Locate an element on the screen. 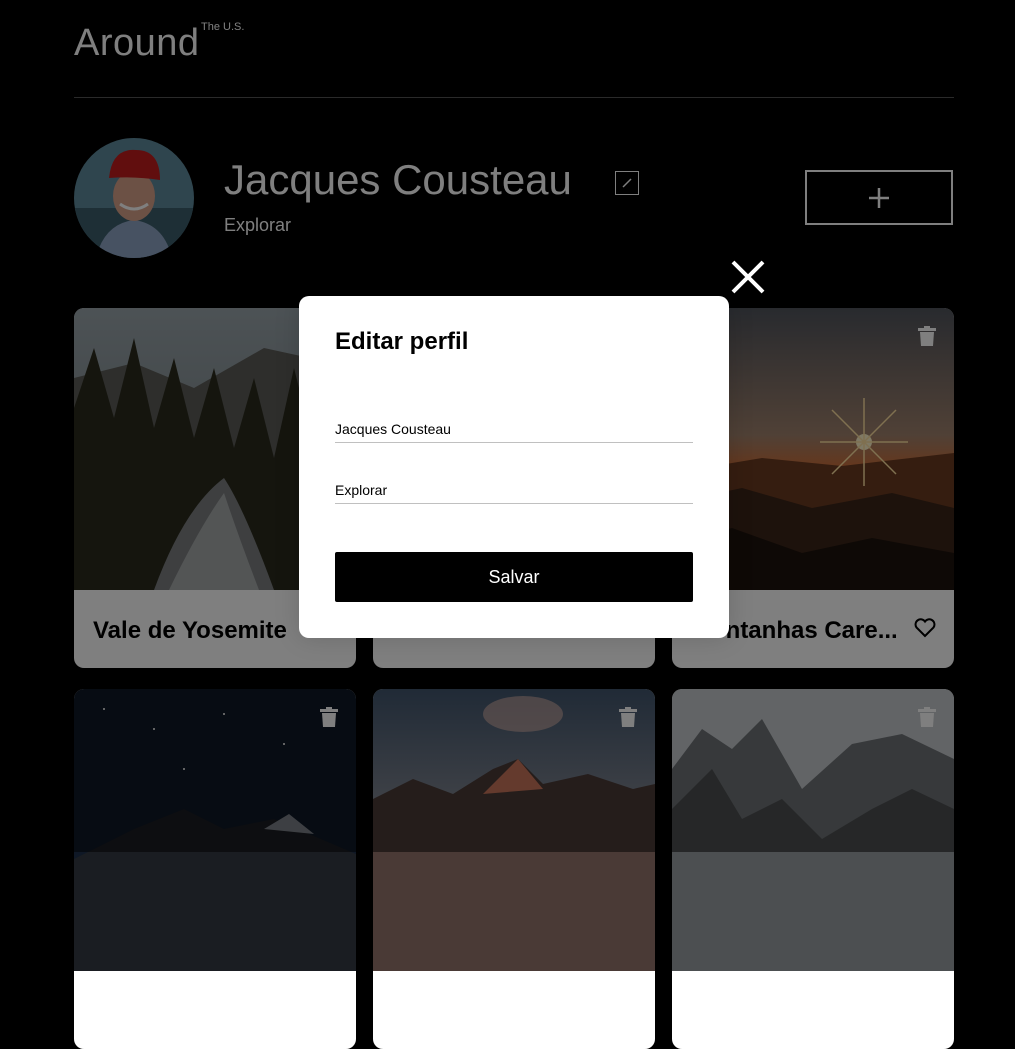 This screenshot has height=1049, width=1015. about-input is located at coordinates (514, 490).